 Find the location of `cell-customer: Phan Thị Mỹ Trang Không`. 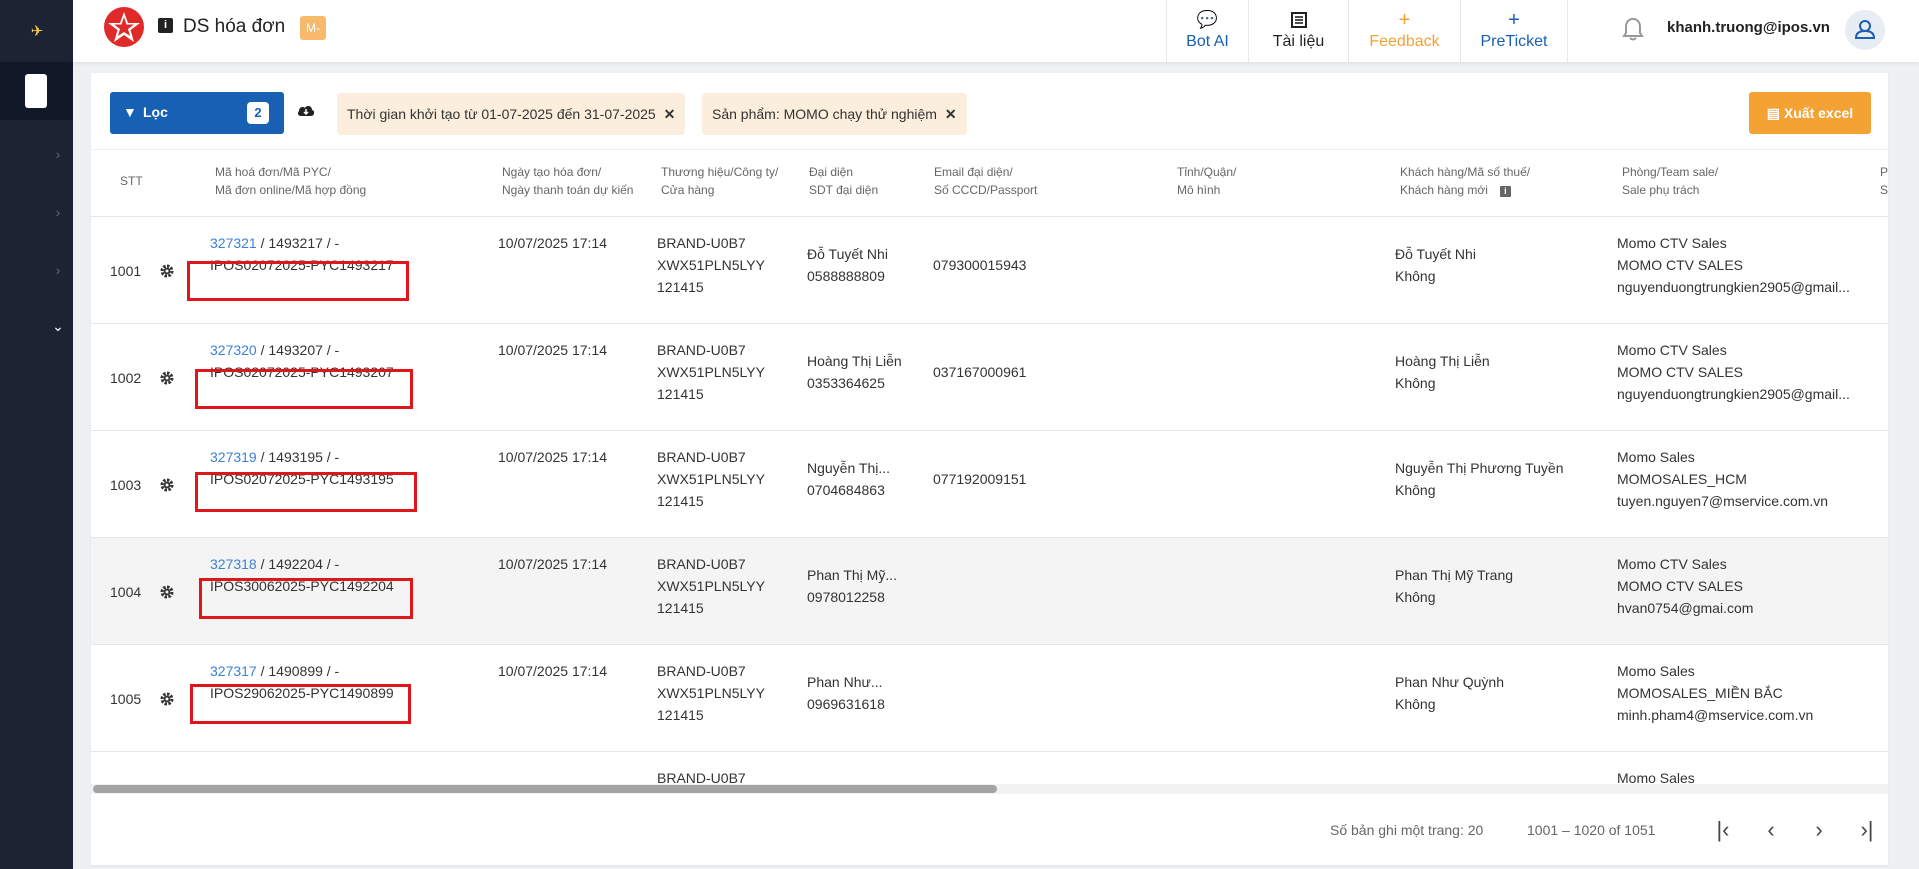

cell-customer: Phan Thị Mỹ Trang Không is located at coordinates (1454, 586).